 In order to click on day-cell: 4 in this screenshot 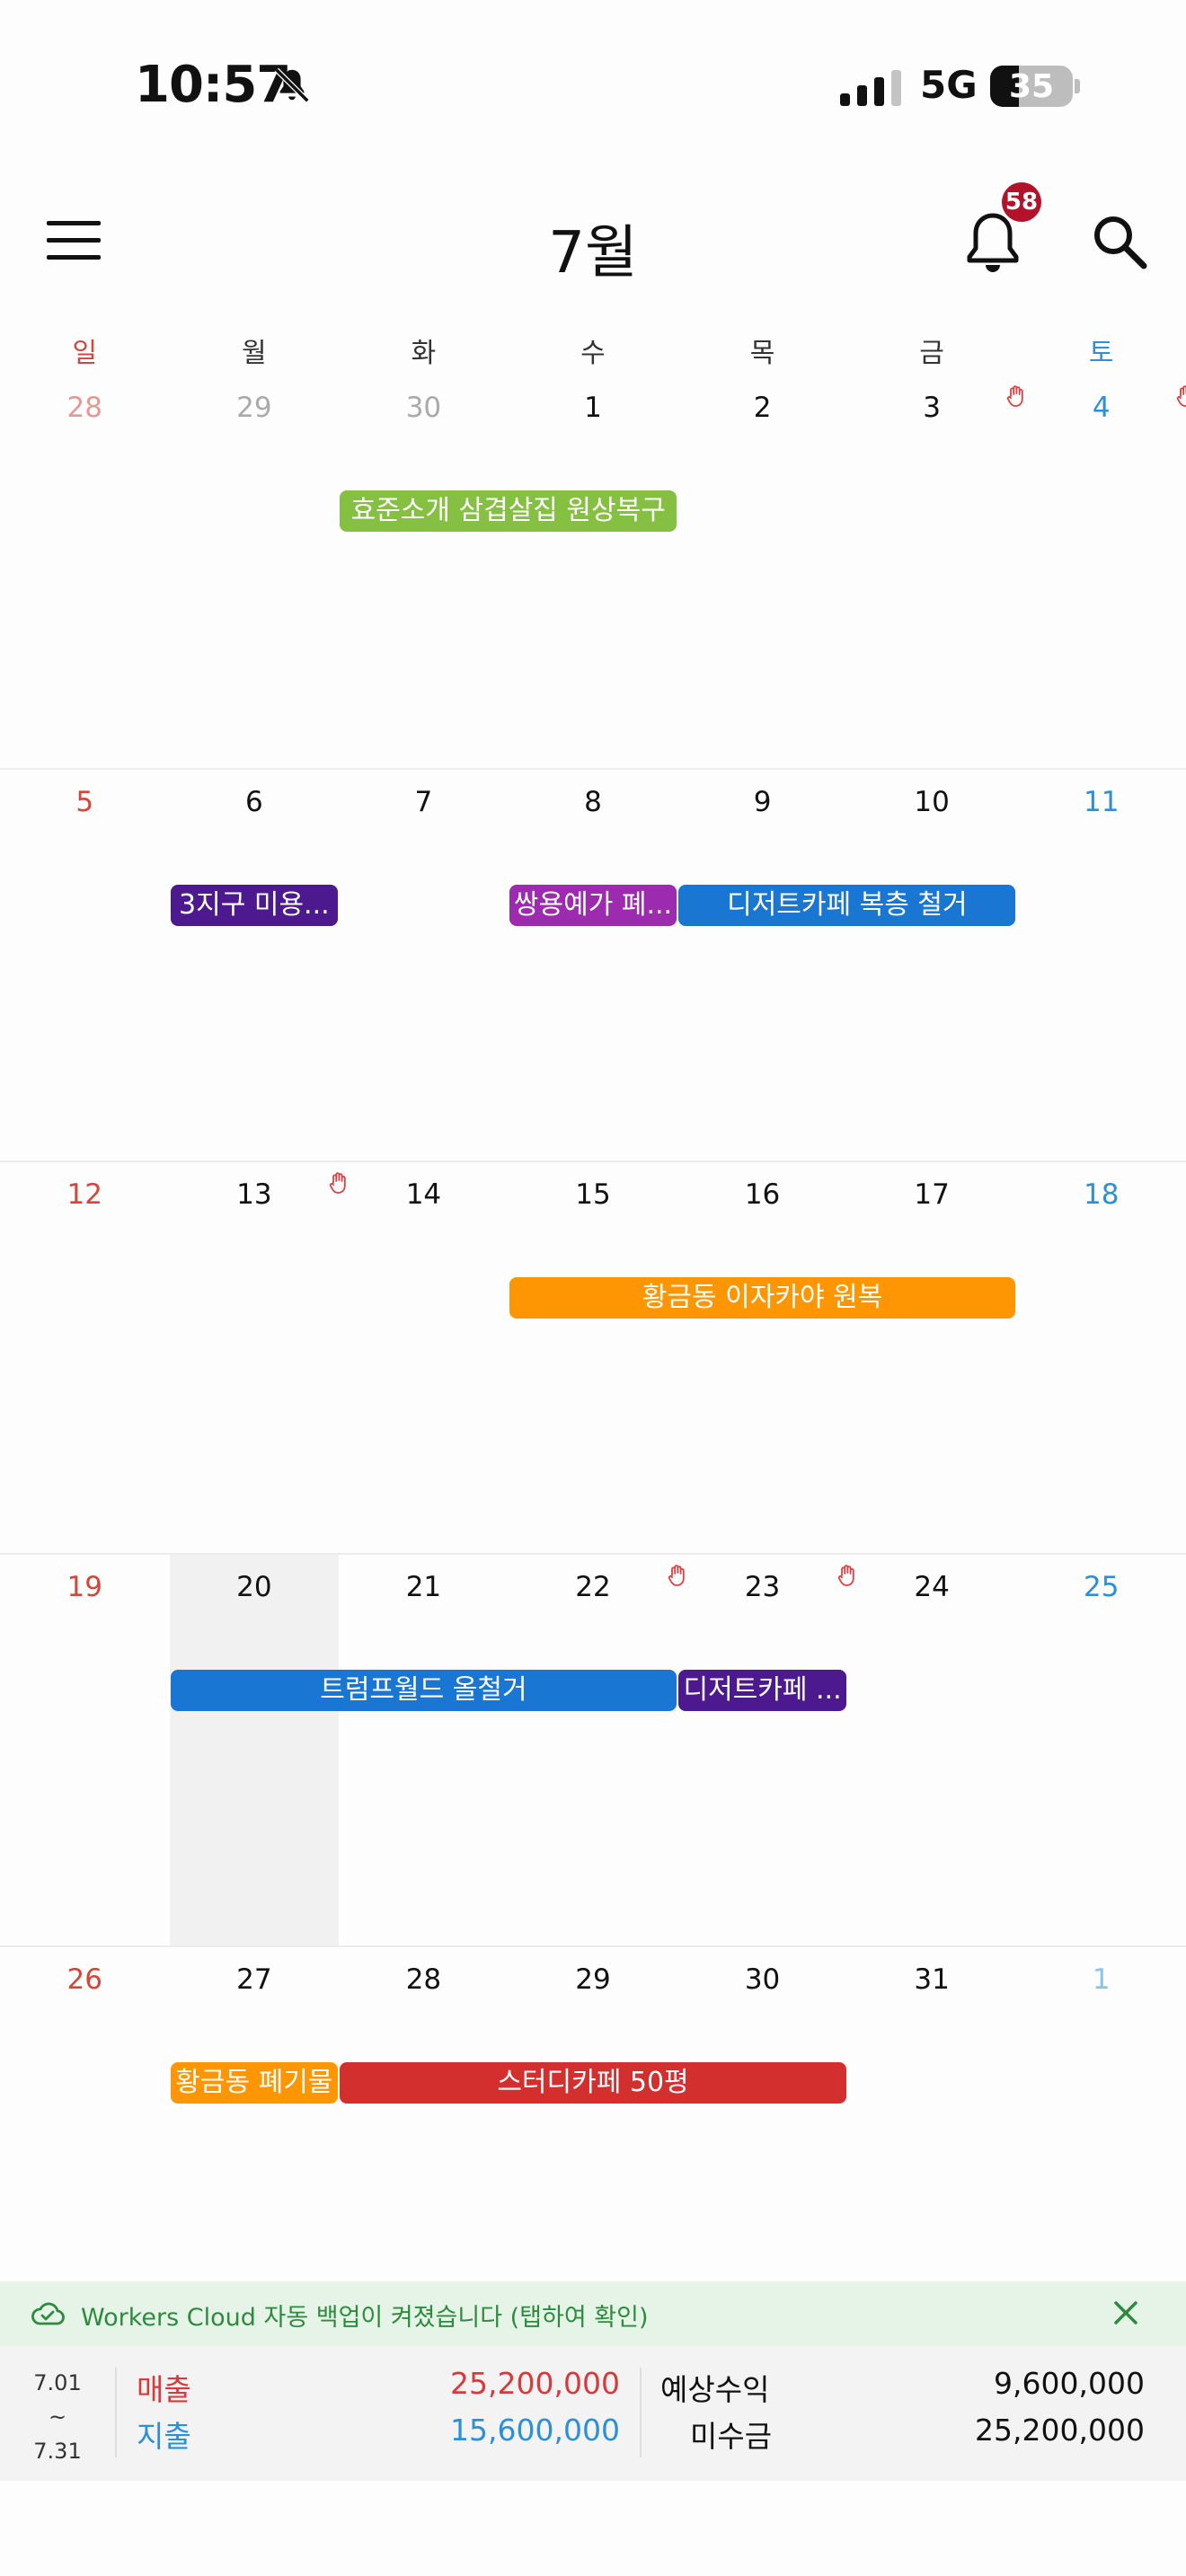, I will do `click(1101, 571)`.